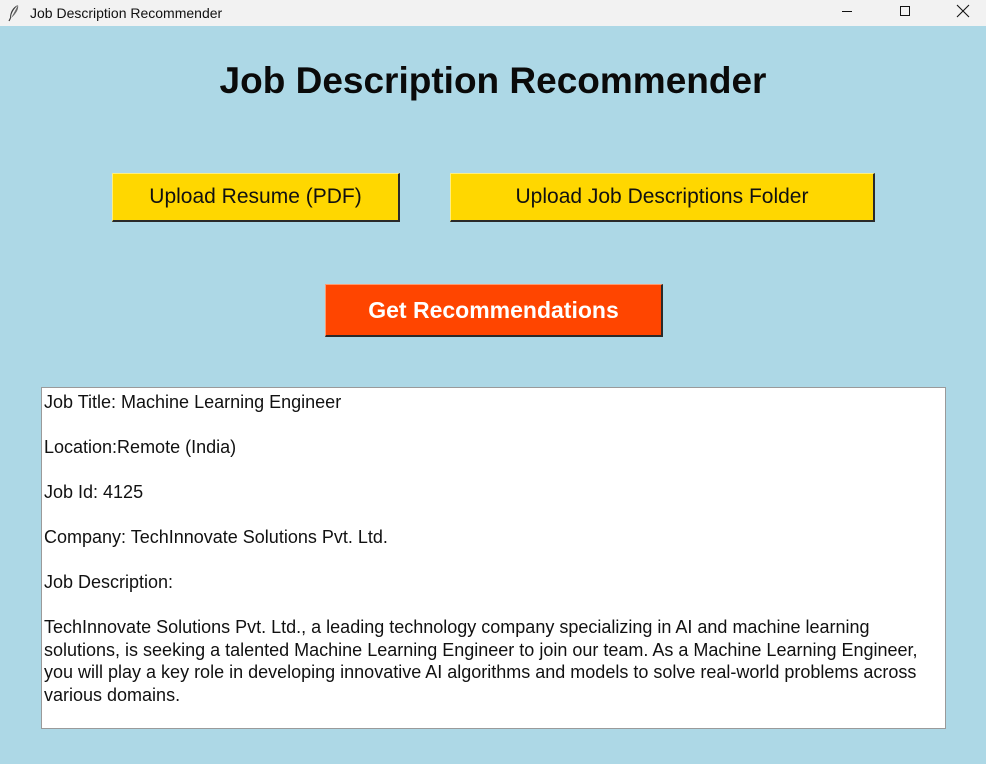 The image size is (986, 764). What do you see at coordinates (193, 402) in the screenshot?
I see `job-title-line: Job Title: Machine Learning Engineer` at bounding box center [193, 402].